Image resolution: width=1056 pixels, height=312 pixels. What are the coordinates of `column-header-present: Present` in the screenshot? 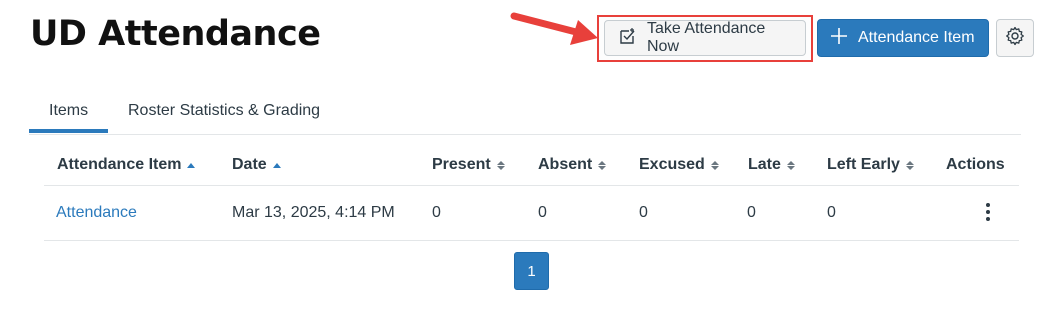 It's located at (468, 165).